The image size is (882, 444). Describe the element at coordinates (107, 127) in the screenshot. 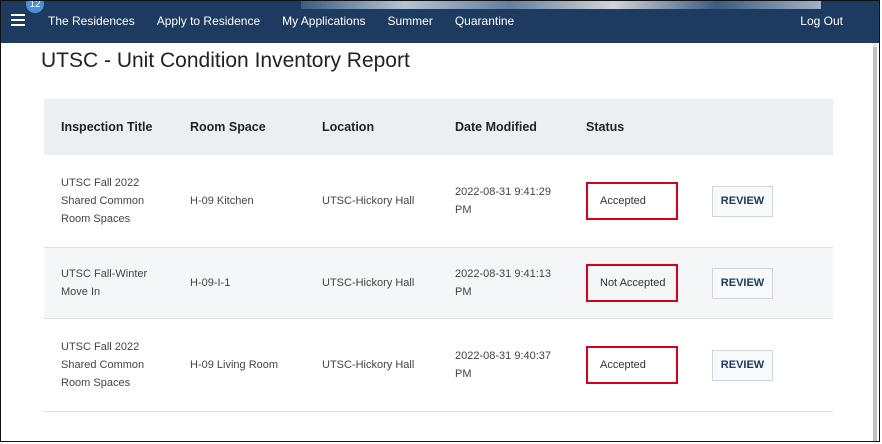

I see `column-header-inspection-title: Inspection Title` at that location.